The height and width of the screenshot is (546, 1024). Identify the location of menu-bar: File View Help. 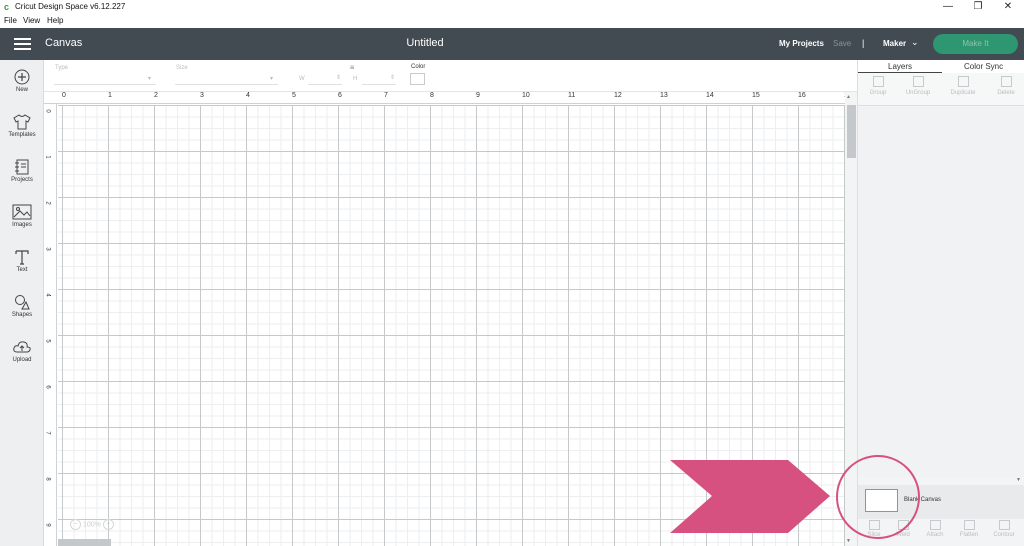
(512, 20).